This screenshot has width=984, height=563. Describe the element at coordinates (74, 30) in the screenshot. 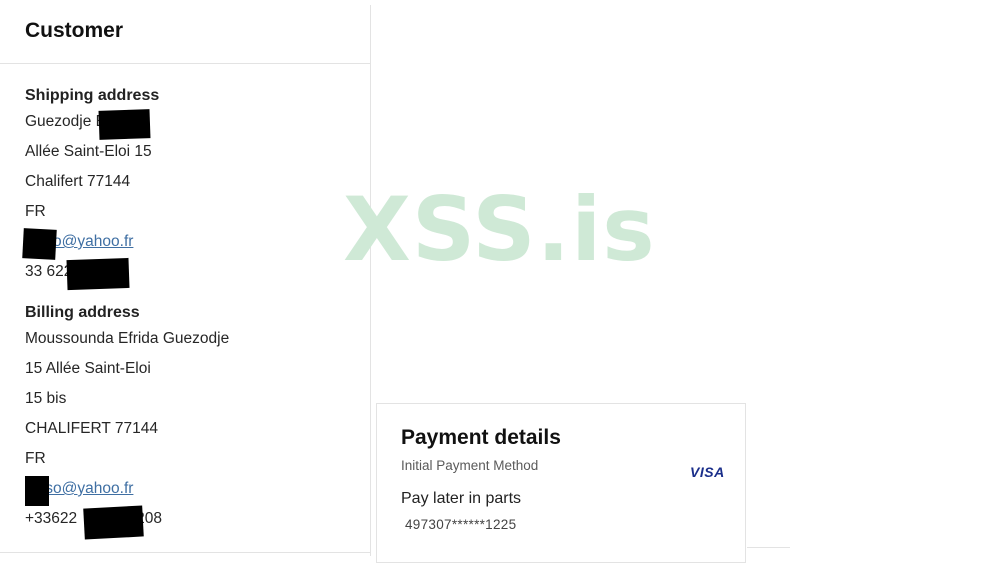

I see `customer-title: Customer` at that location.